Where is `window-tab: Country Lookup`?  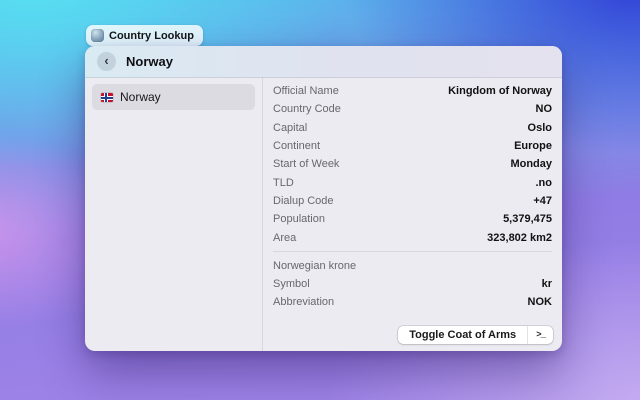 window-tab: Country Lookup is located at coordinates (144, 35).